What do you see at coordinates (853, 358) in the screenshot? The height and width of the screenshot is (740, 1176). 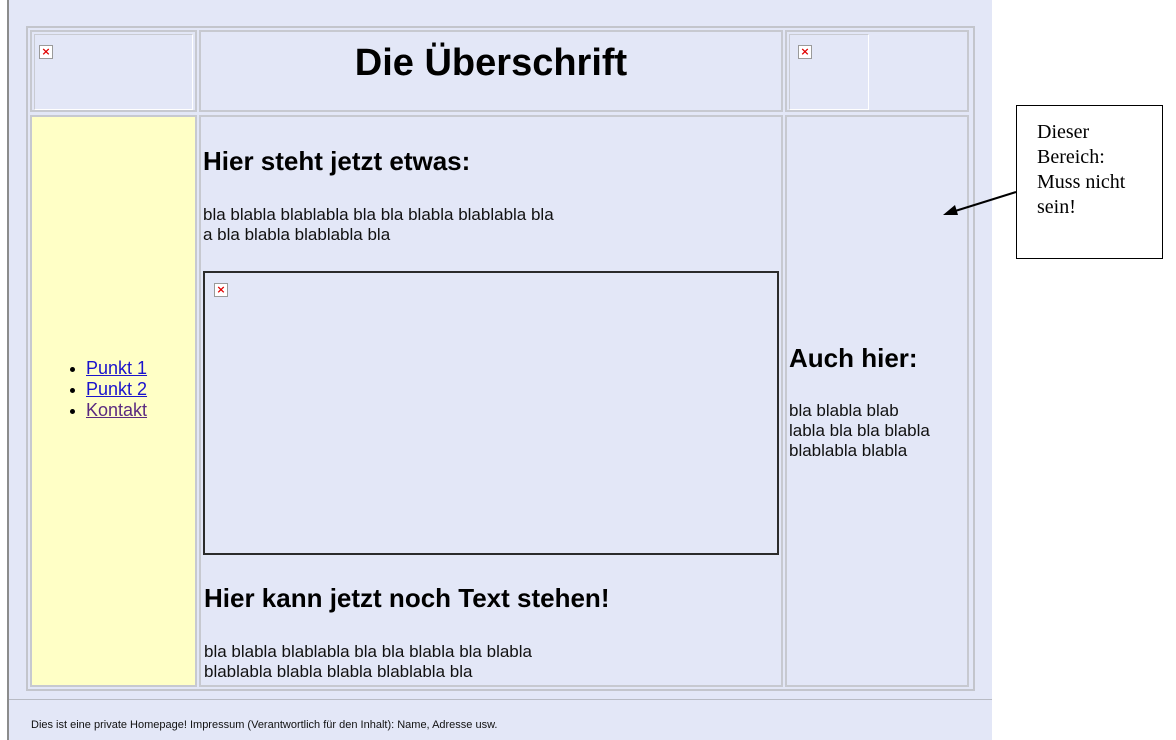 I see `sidebar-heading: Auch hier:` at bounding box center [853, 358].